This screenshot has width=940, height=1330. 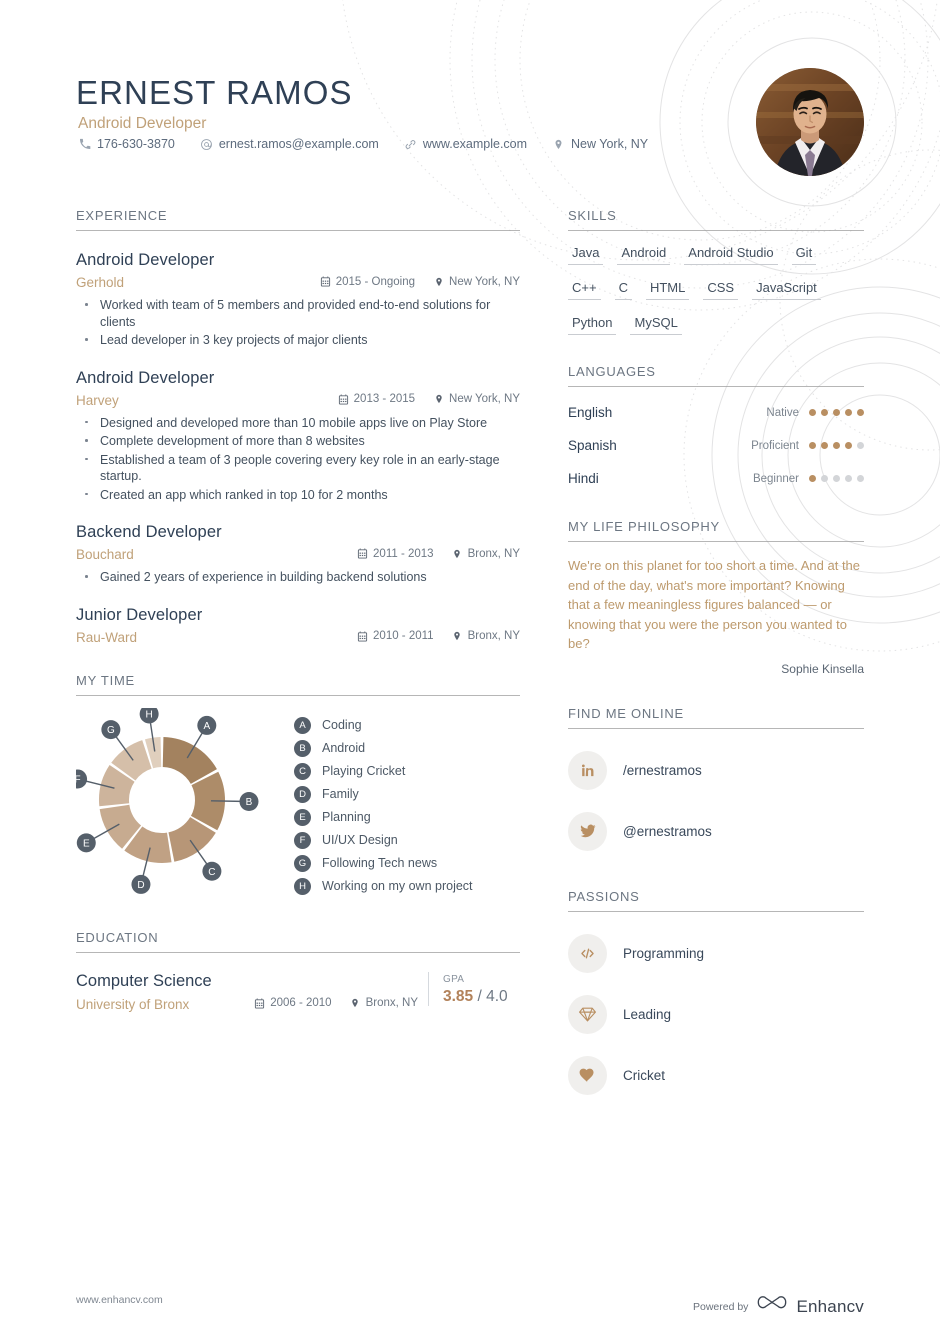 I want to click on job-meta-row: Bouchard 2011 - 2013 Bronx, NY, so click(x=298, y=554).